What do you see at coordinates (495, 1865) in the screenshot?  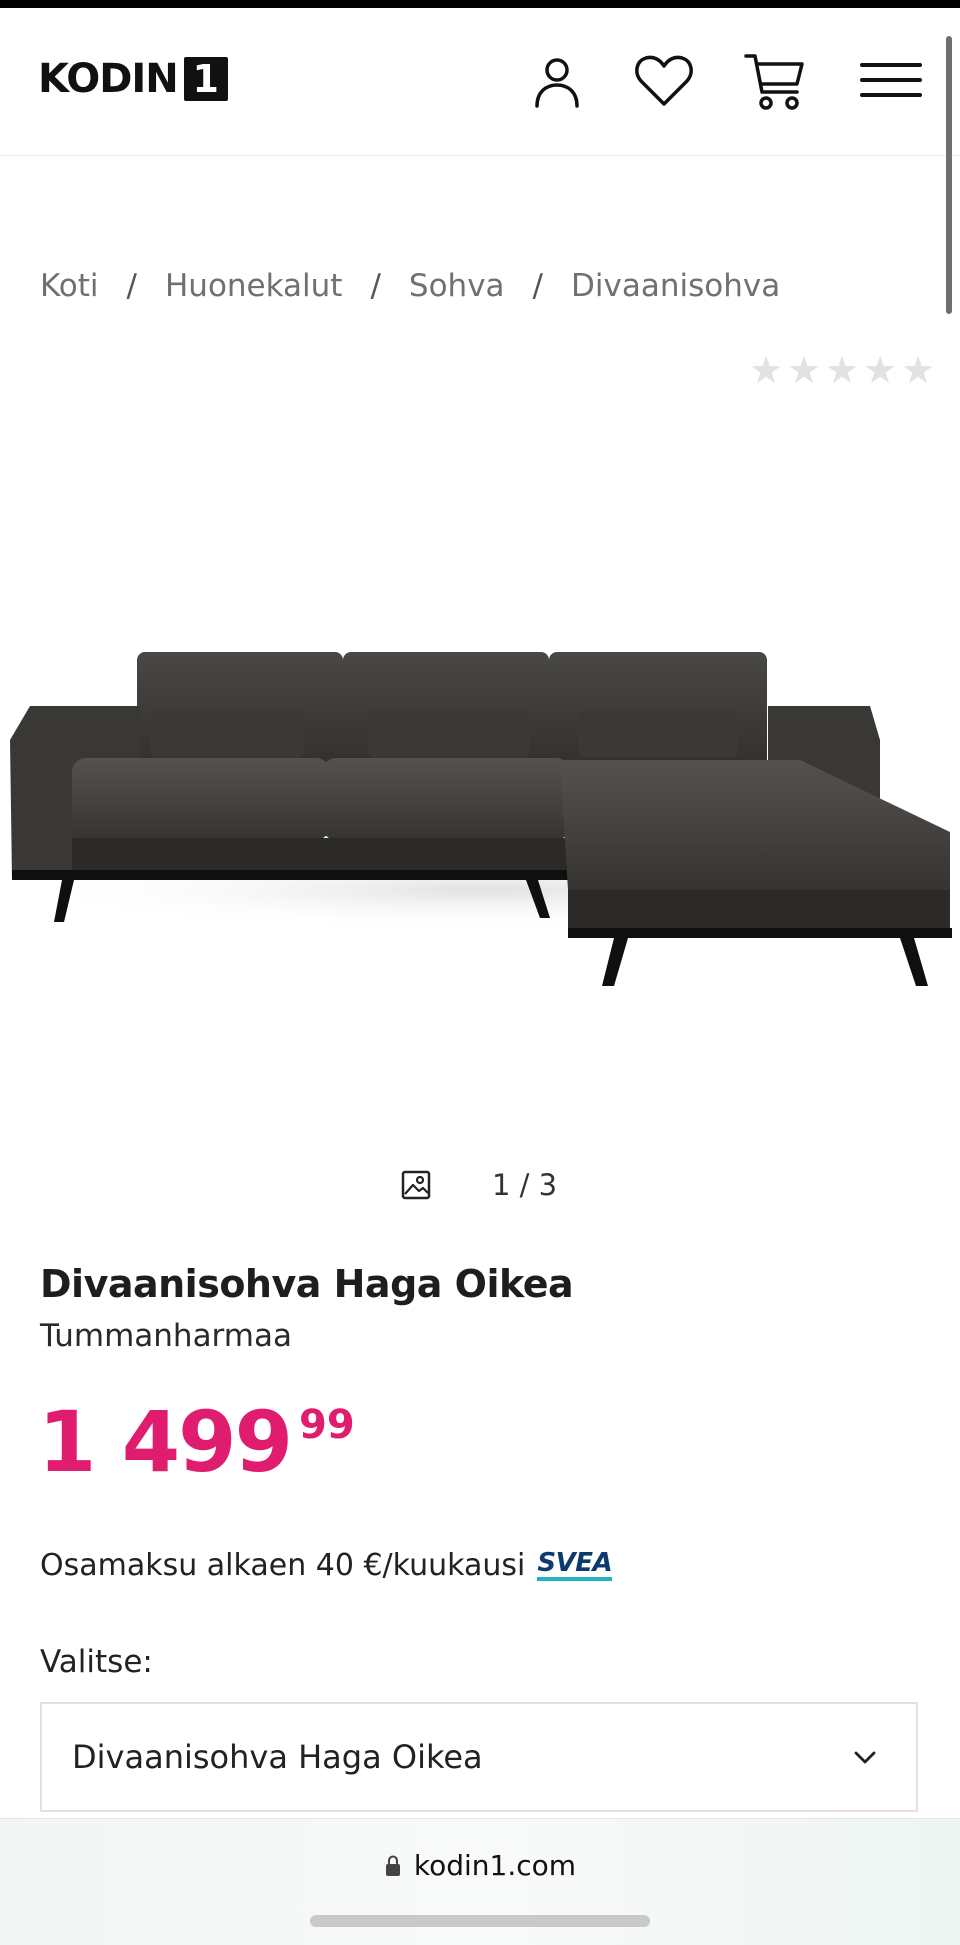 I see `url-text: kodin1.com` at bounding box center [495, 1865].